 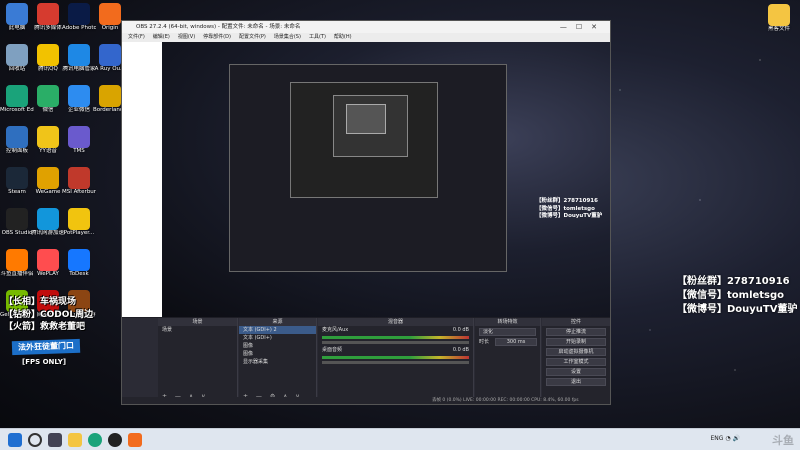 I want to click on desktop-icon-label: 腾讯多媒体, so click(x=48, y=28).